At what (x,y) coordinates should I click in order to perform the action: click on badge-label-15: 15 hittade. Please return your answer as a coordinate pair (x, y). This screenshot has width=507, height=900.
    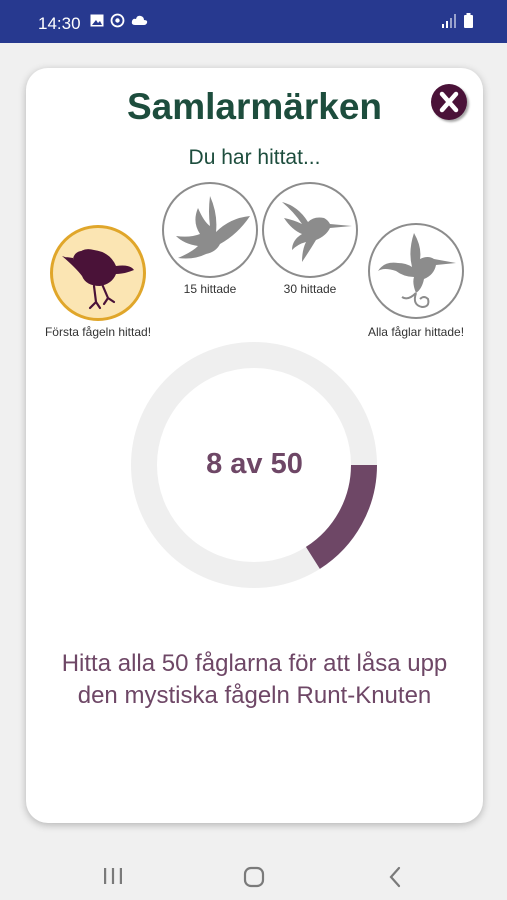
    Looking at the image, I should click on (210, 289).